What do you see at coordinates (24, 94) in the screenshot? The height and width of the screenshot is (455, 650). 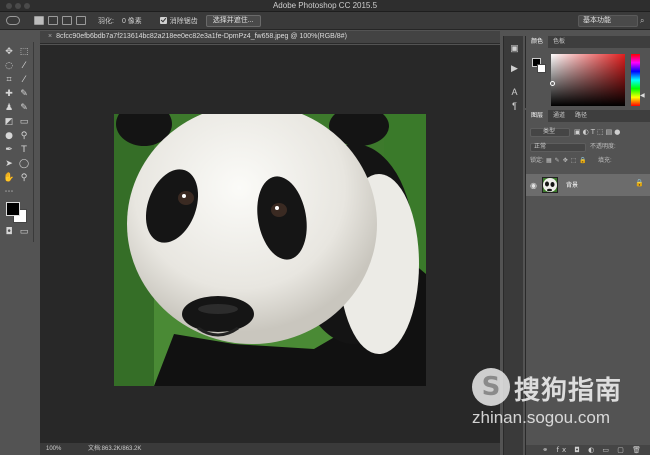 I see `brush-tool-icon: ✎` at bounding box center [24, 94].